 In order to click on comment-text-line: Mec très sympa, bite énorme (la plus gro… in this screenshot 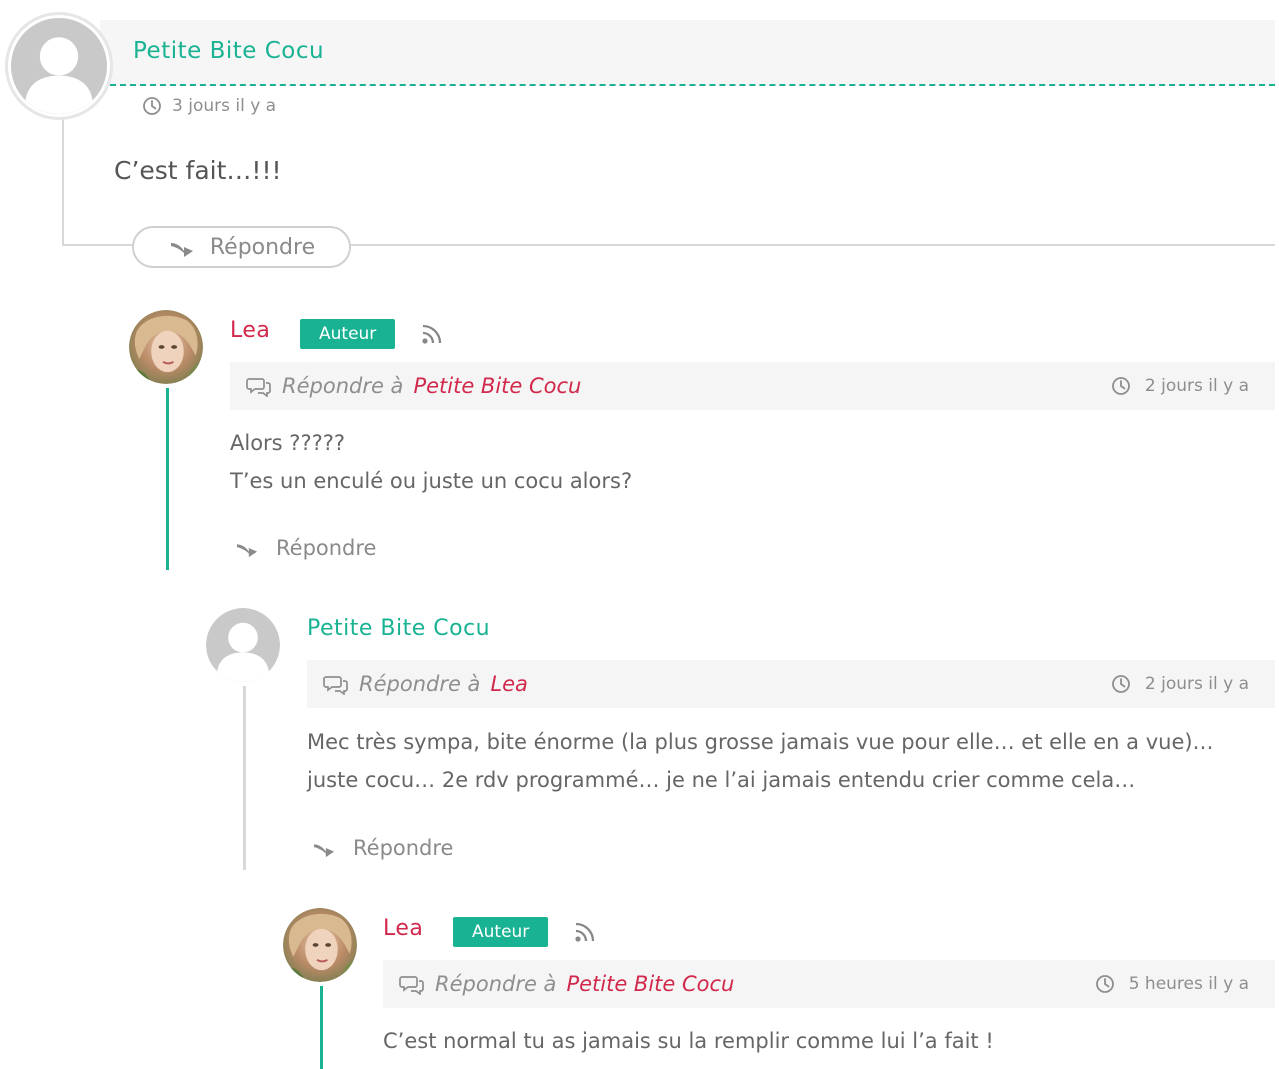, I will do `click(760, 742)`.